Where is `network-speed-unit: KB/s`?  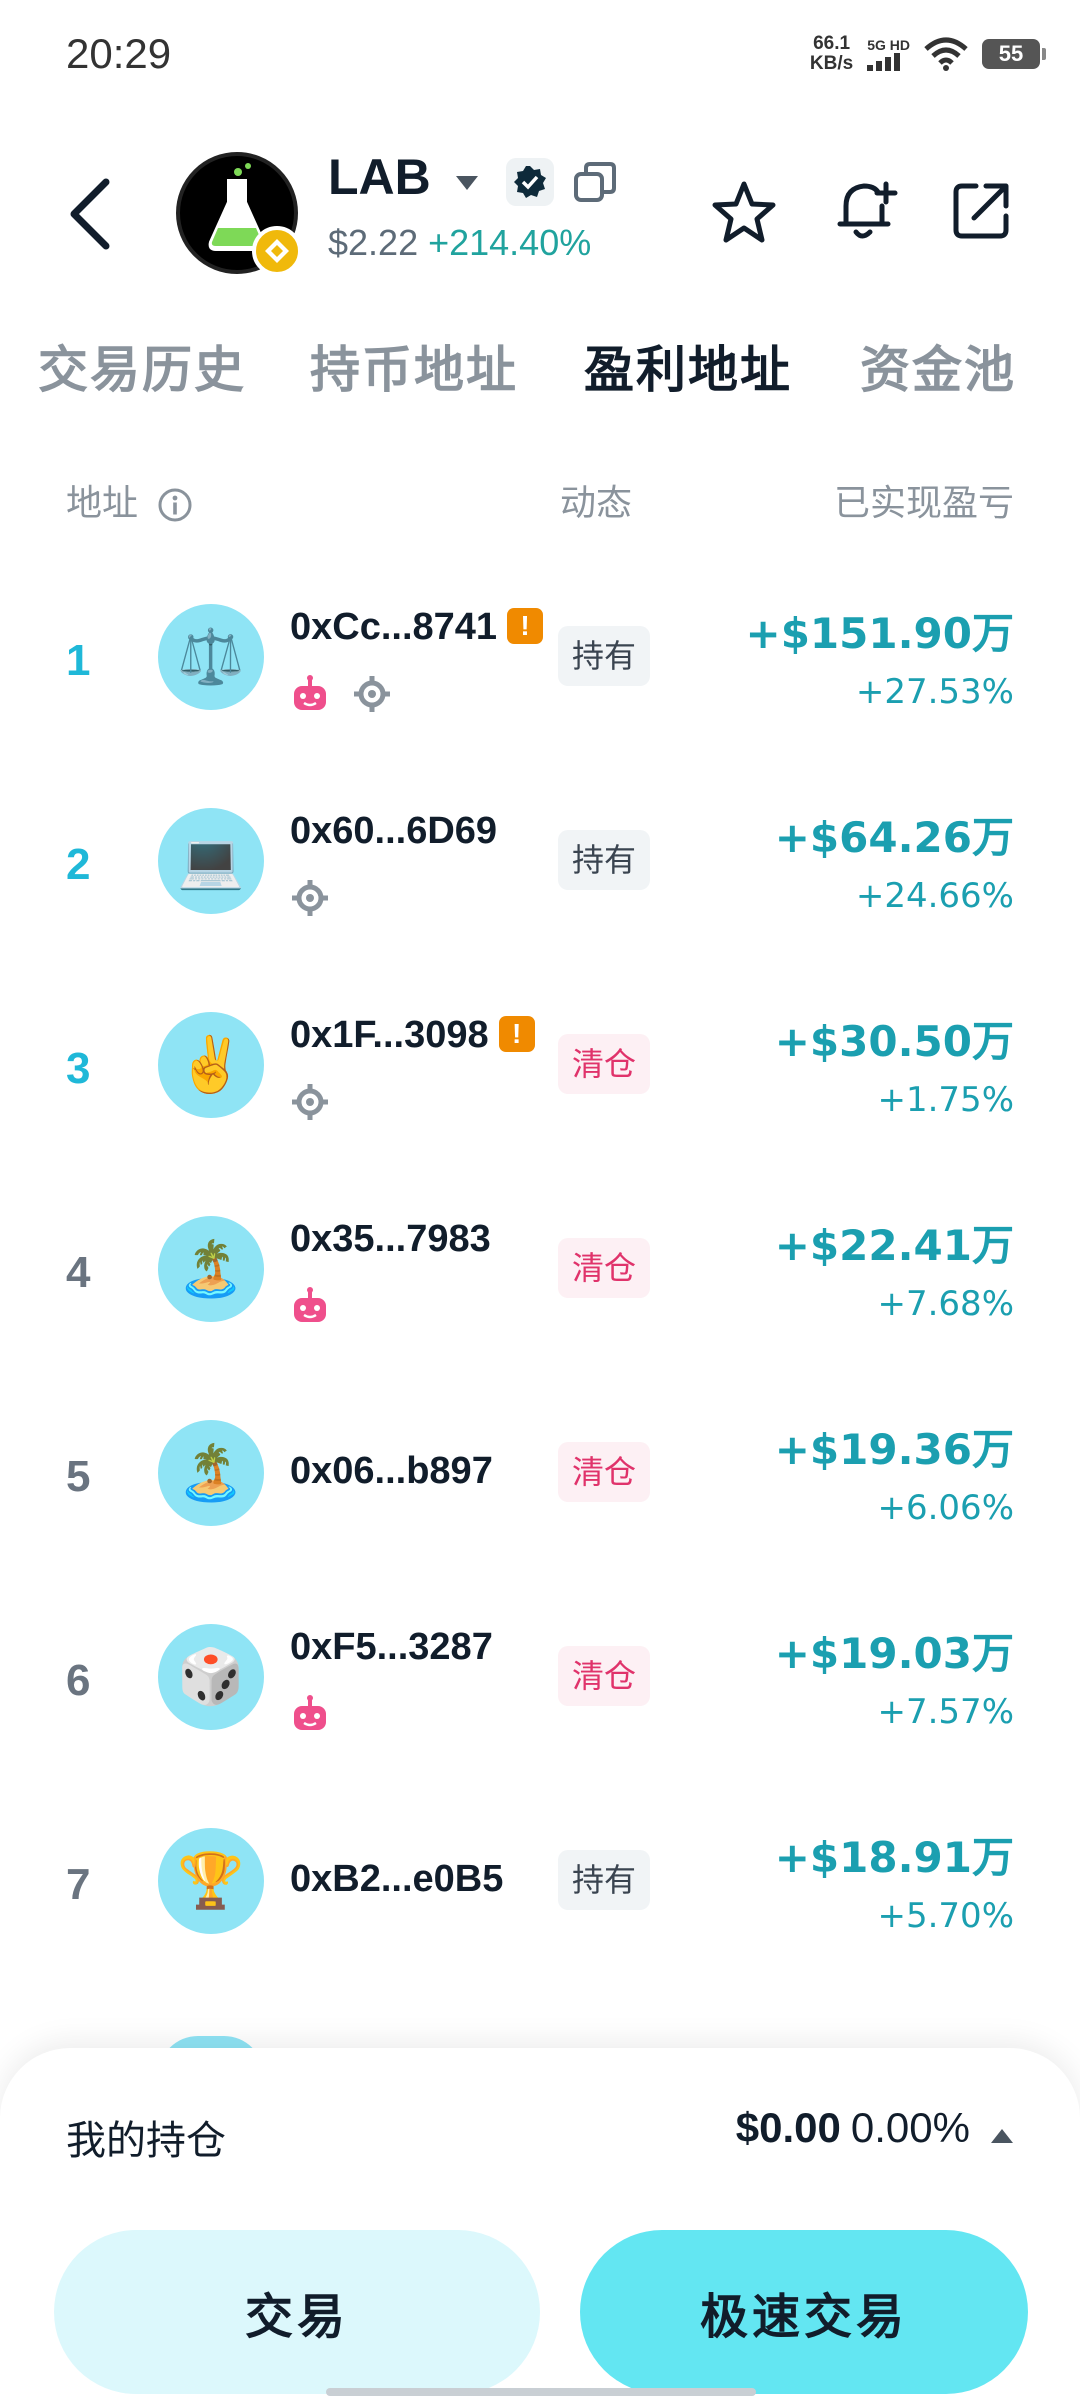
network-speed-unit: KB/s is located at coordinates (831, 63).